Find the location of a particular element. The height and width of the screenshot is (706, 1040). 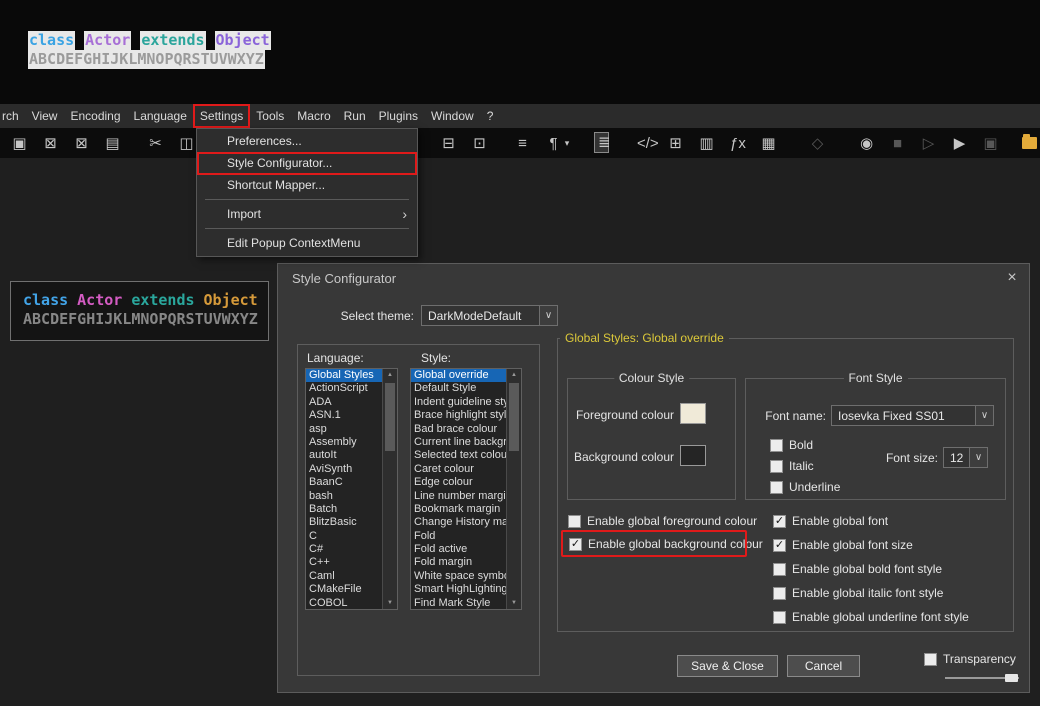

language-list-item: Assembly is located at coordinates (344, 442).